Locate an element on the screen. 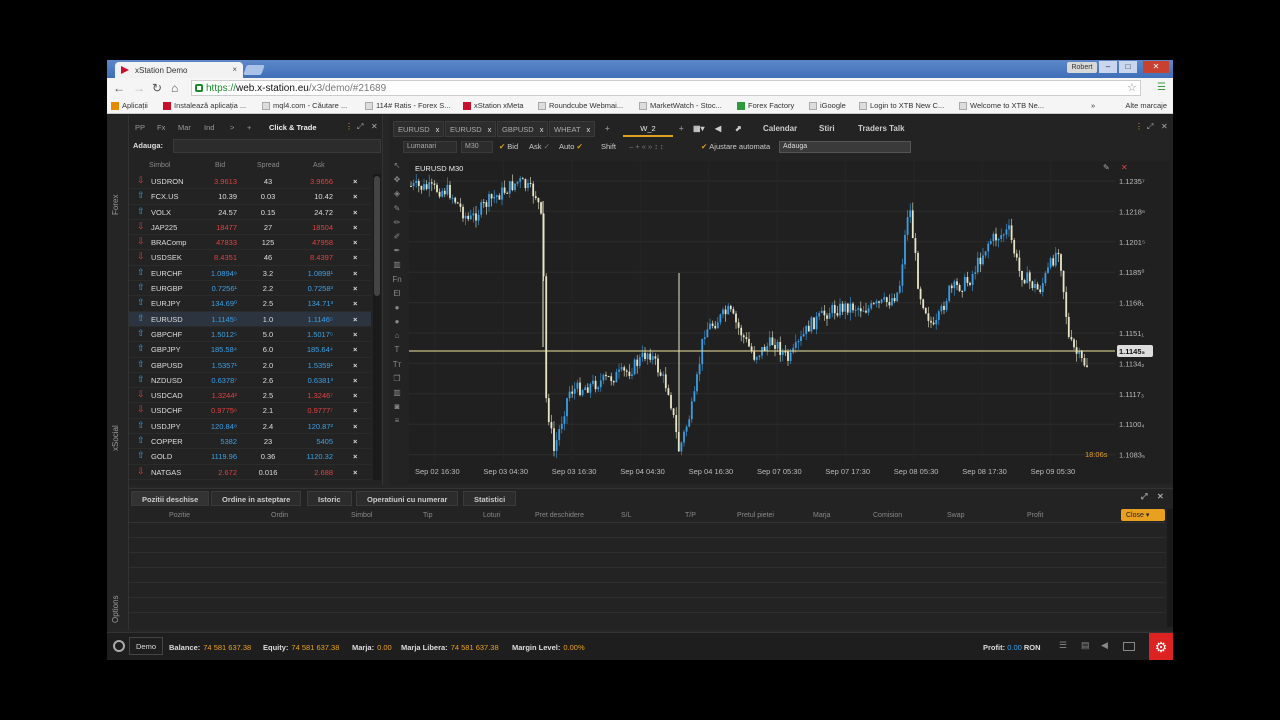 This screenshot has height=720, width=1280. text-icon: T is located at coordinates (397, 352).